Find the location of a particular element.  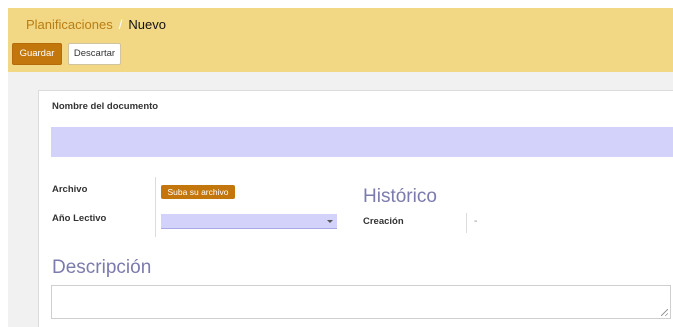

upload-file-button: Suba su archivo is located at coordinates (198, 192).